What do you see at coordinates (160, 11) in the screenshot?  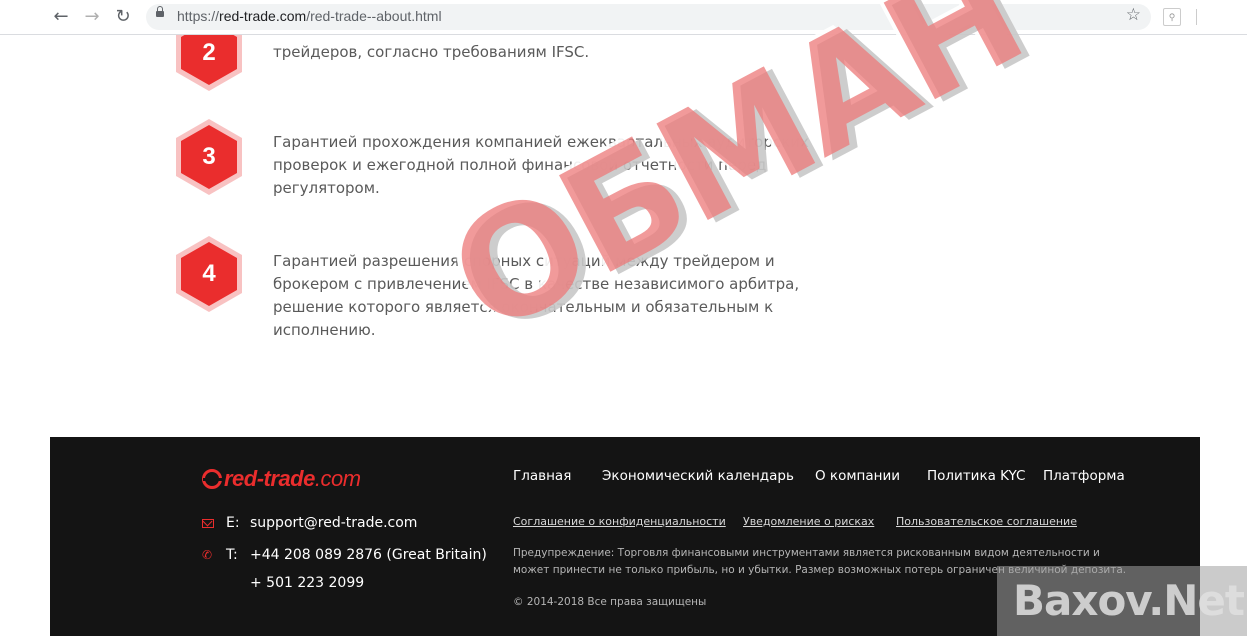 I see `lock-icon` at bounding box center [160, 11].